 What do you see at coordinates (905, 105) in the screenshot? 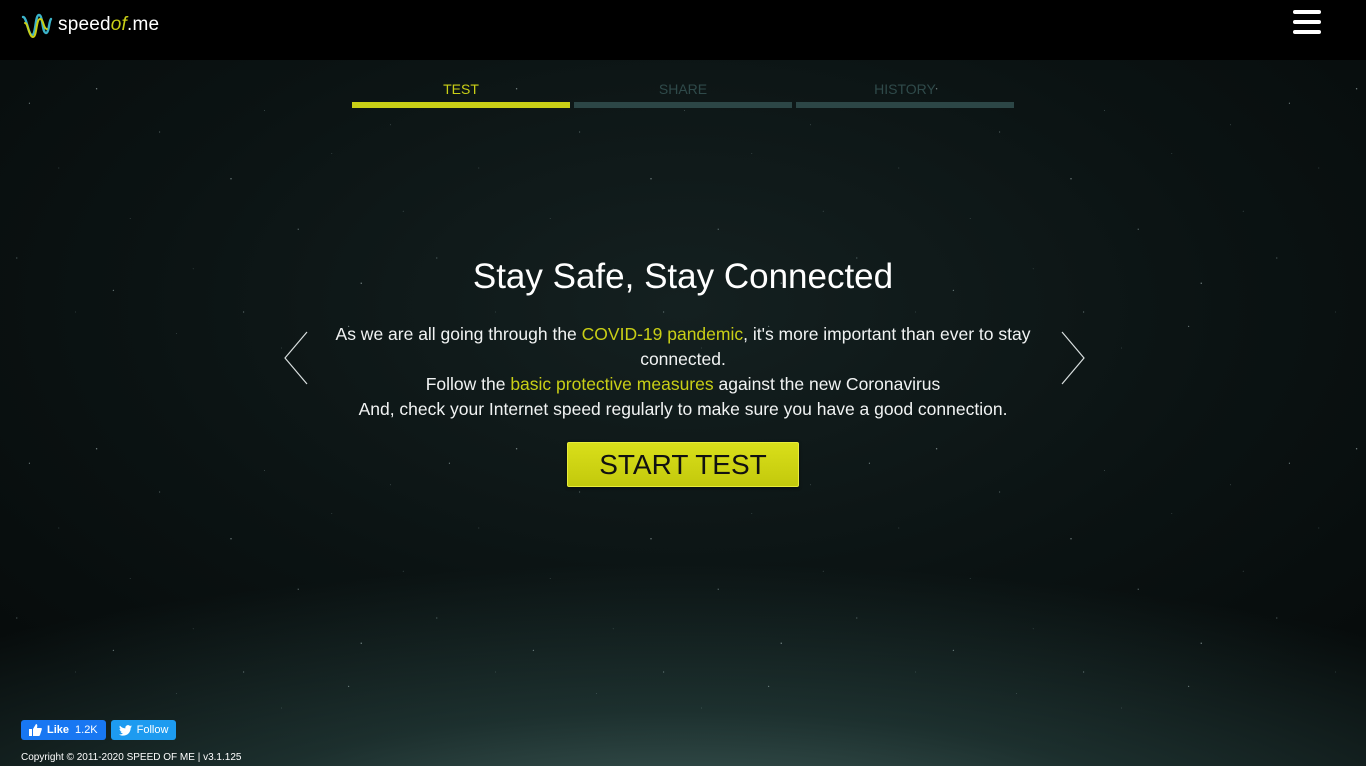
I see `tab-history-indicator` at bounding box center [905, 105].